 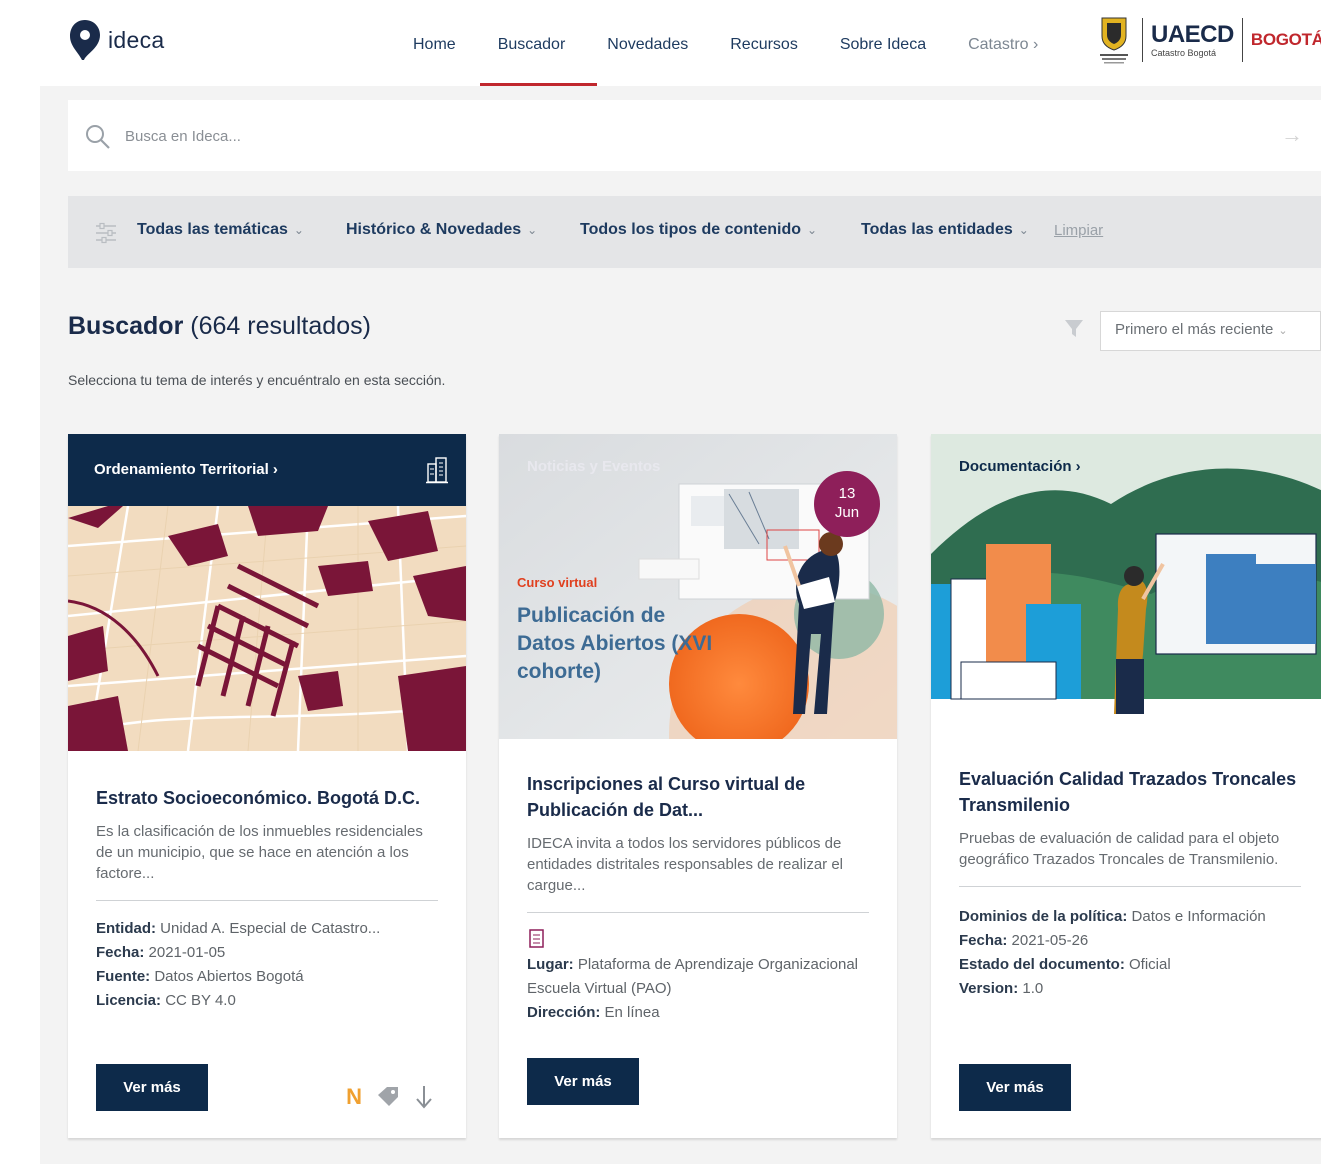 I want to click on sort-select: Primero el más reciente ⌄, so click(x=1210, y=331).